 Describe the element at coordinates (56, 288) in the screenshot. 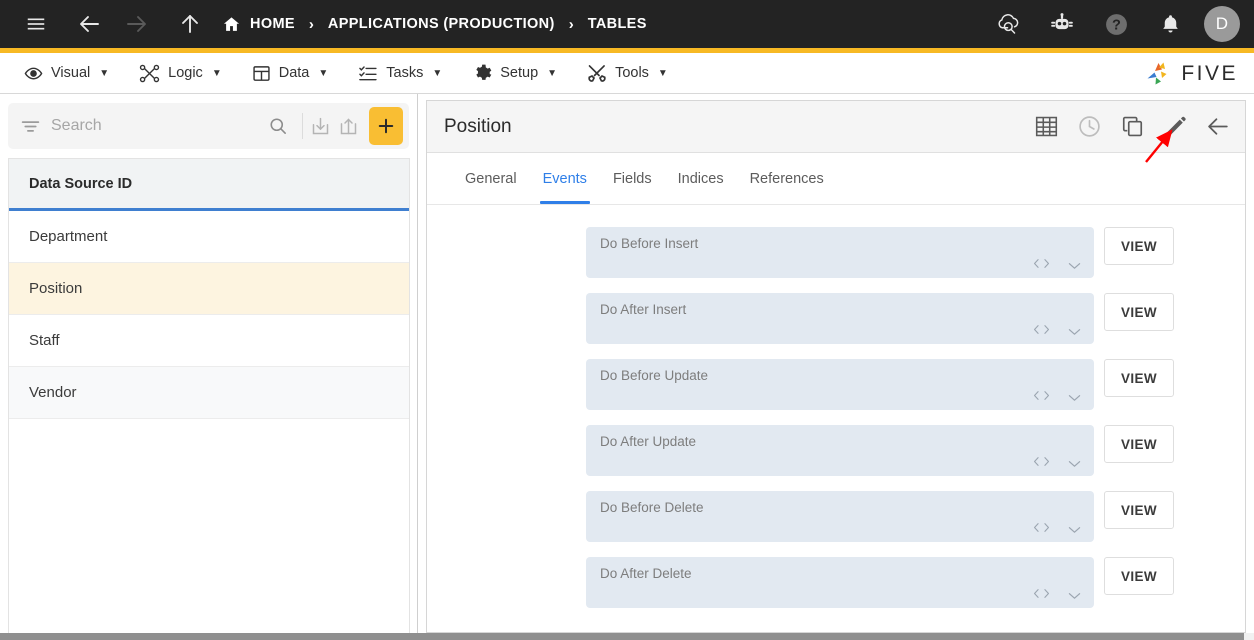

I see `table-cell-name: Position` at that location.